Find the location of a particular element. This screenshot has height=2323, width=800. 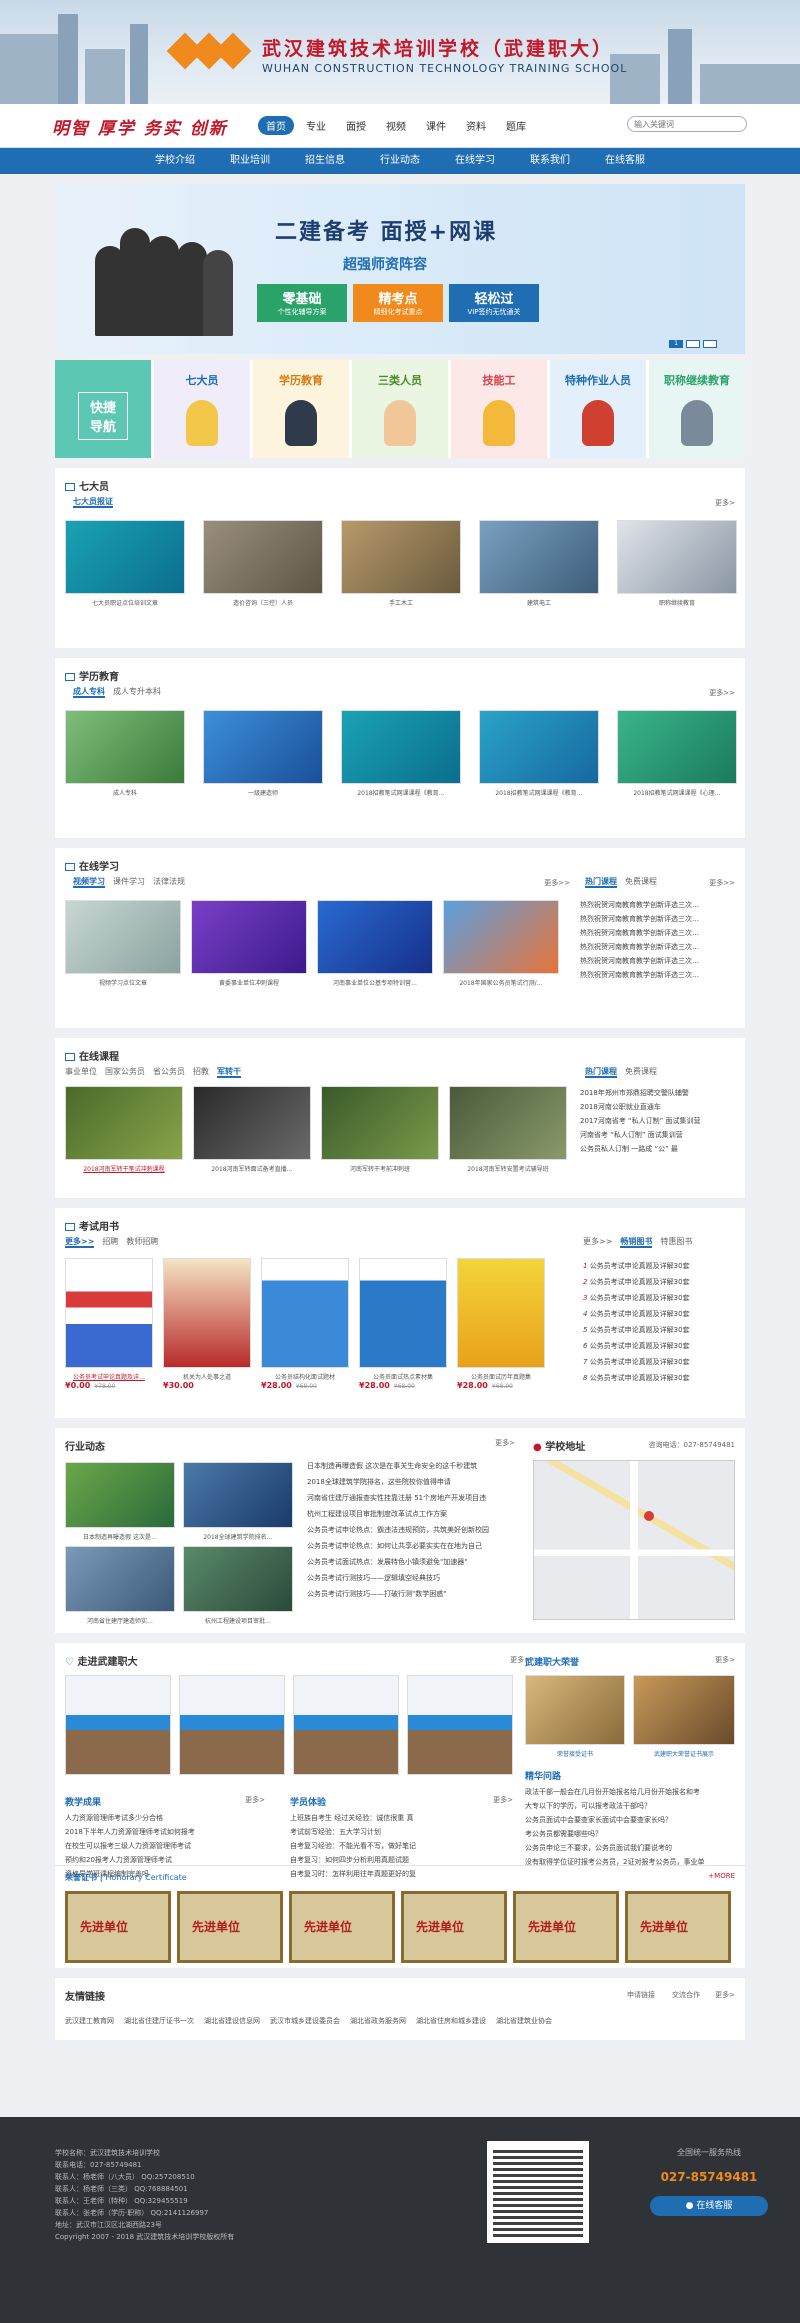

map is located at coordinates (634, 1540).